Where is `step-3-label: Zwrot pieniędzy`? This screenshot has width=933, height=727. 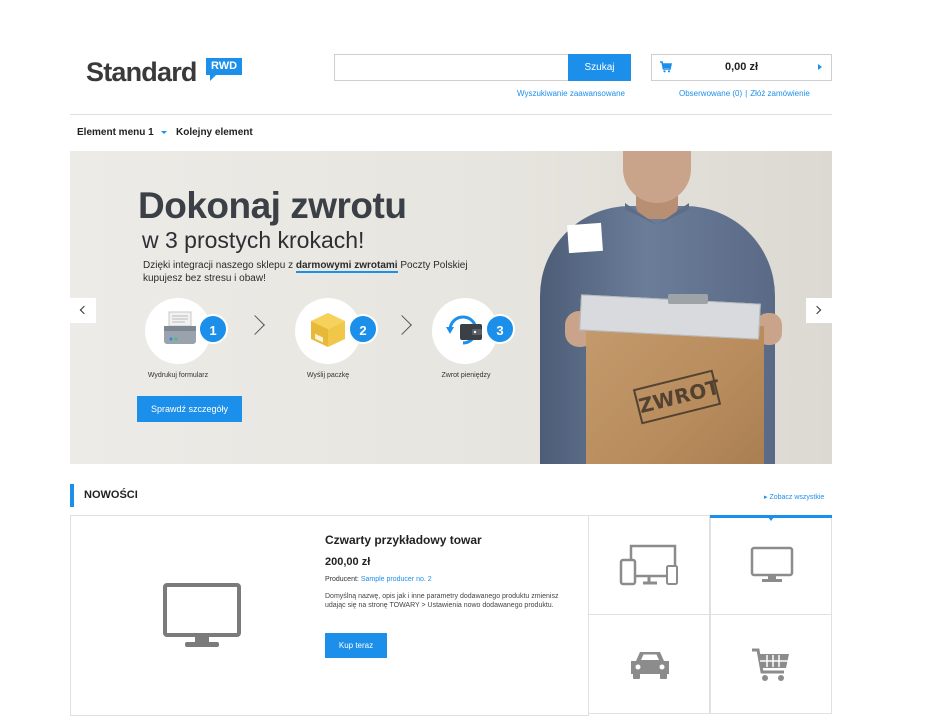
step-3-label: Zwrot pieniędzy is located at coordinates (466, 375).